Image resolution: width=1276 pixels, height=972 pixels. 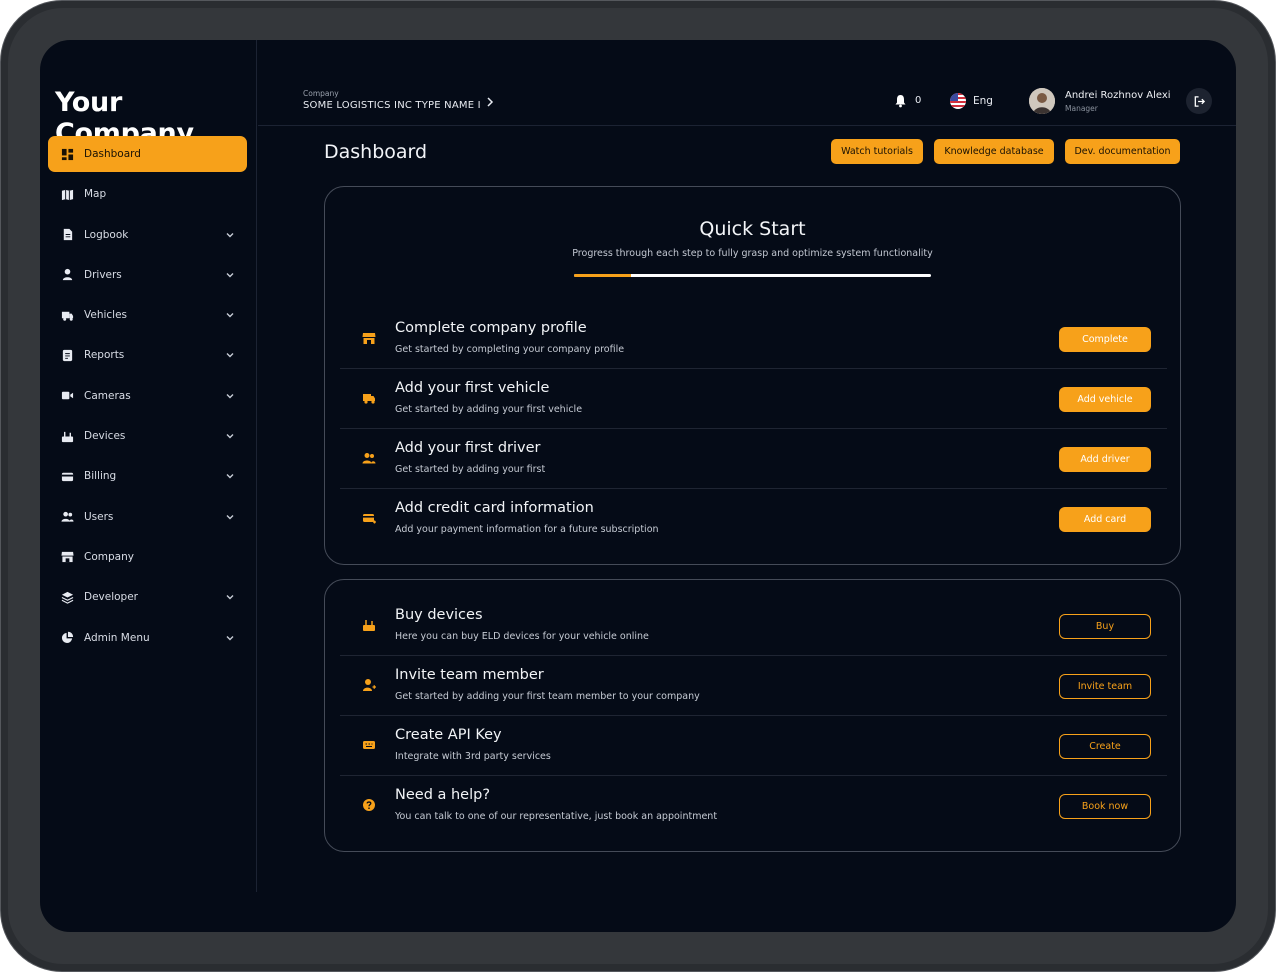 What do you see at coordinates (490, 102) in the screenshot?
I see `chevron-right-icon` at bounding box center [490, 102].